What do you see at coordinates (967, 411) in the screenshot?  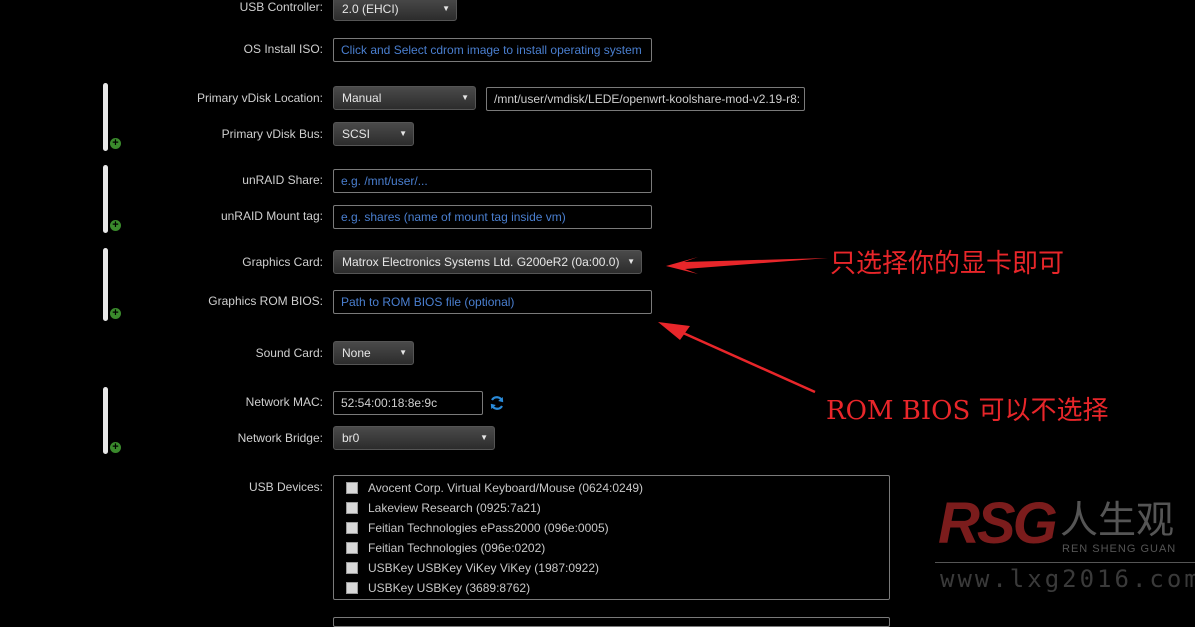 I see `rom-annotation: ROM BIOS 可以不选择` at bounding box center [967, 411].